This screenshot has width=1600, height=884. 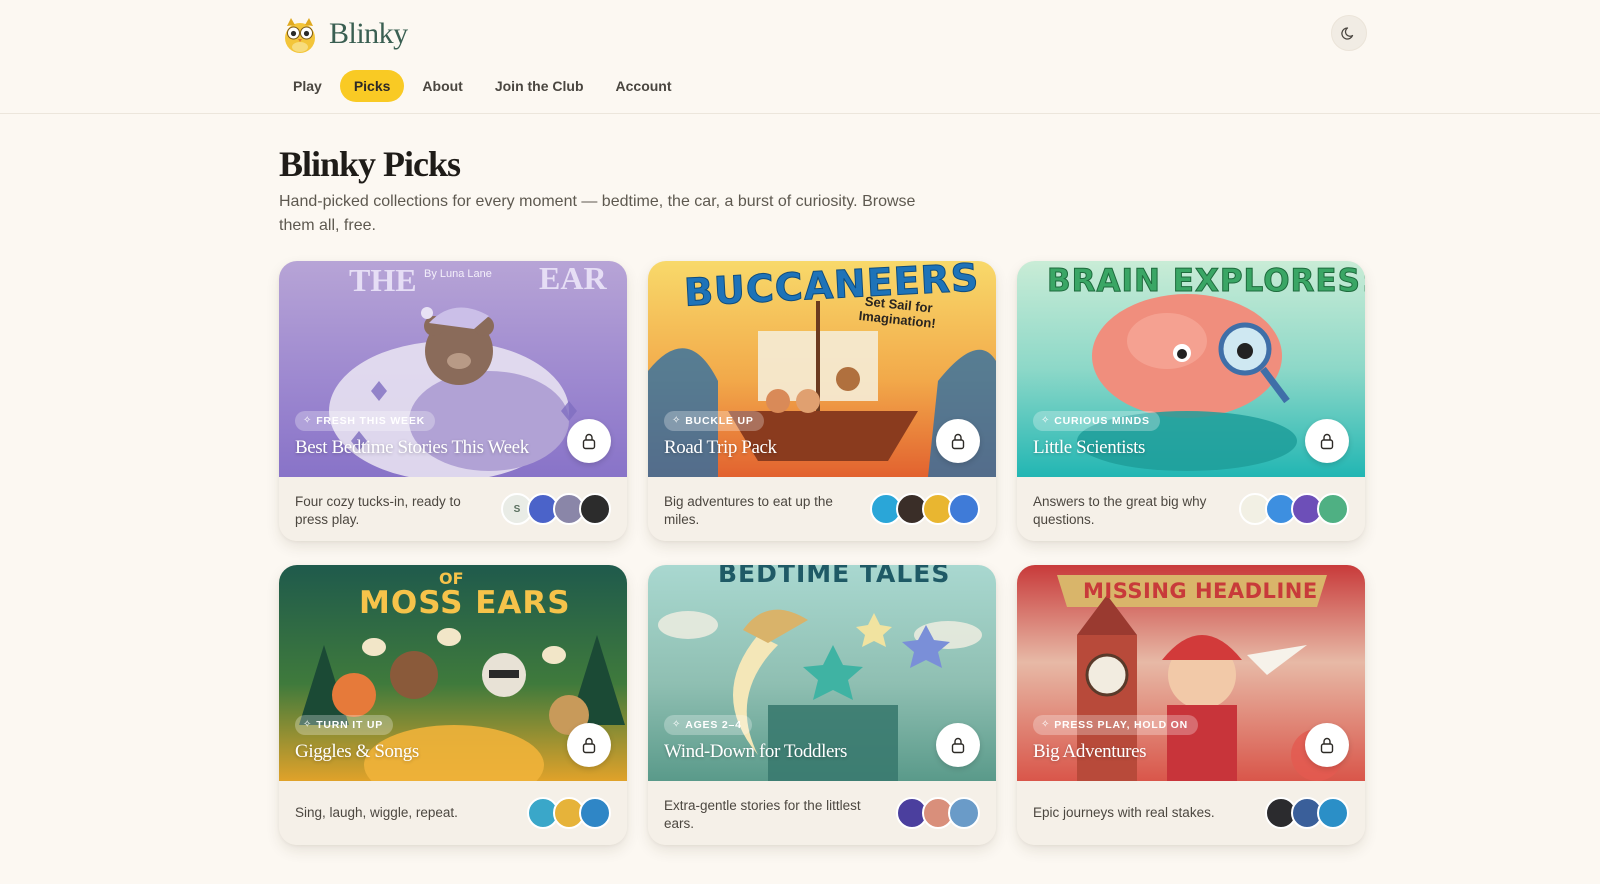 What do you see at coordinates (372, 86) in the screenshot?
I see `nav-item-picks: Picks` at bounding box center [372, 86].